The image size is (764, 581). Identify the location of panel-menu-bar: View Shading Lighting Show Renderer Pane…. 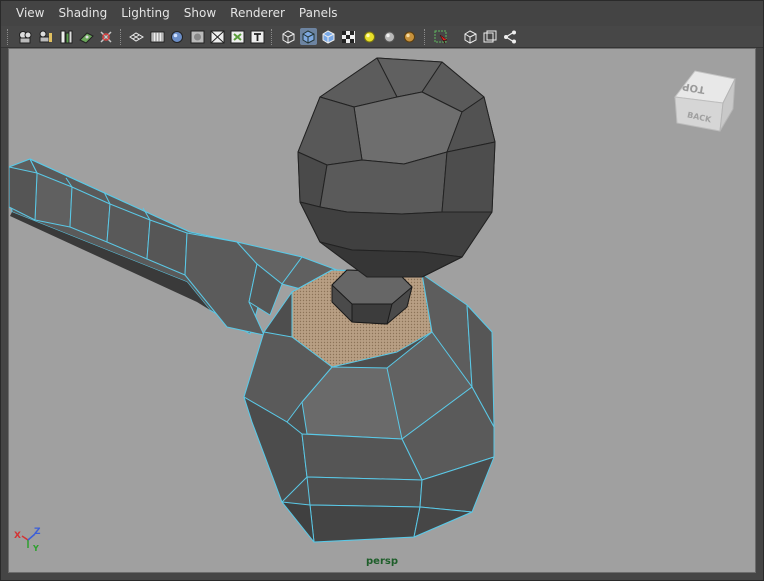
(382, 13).